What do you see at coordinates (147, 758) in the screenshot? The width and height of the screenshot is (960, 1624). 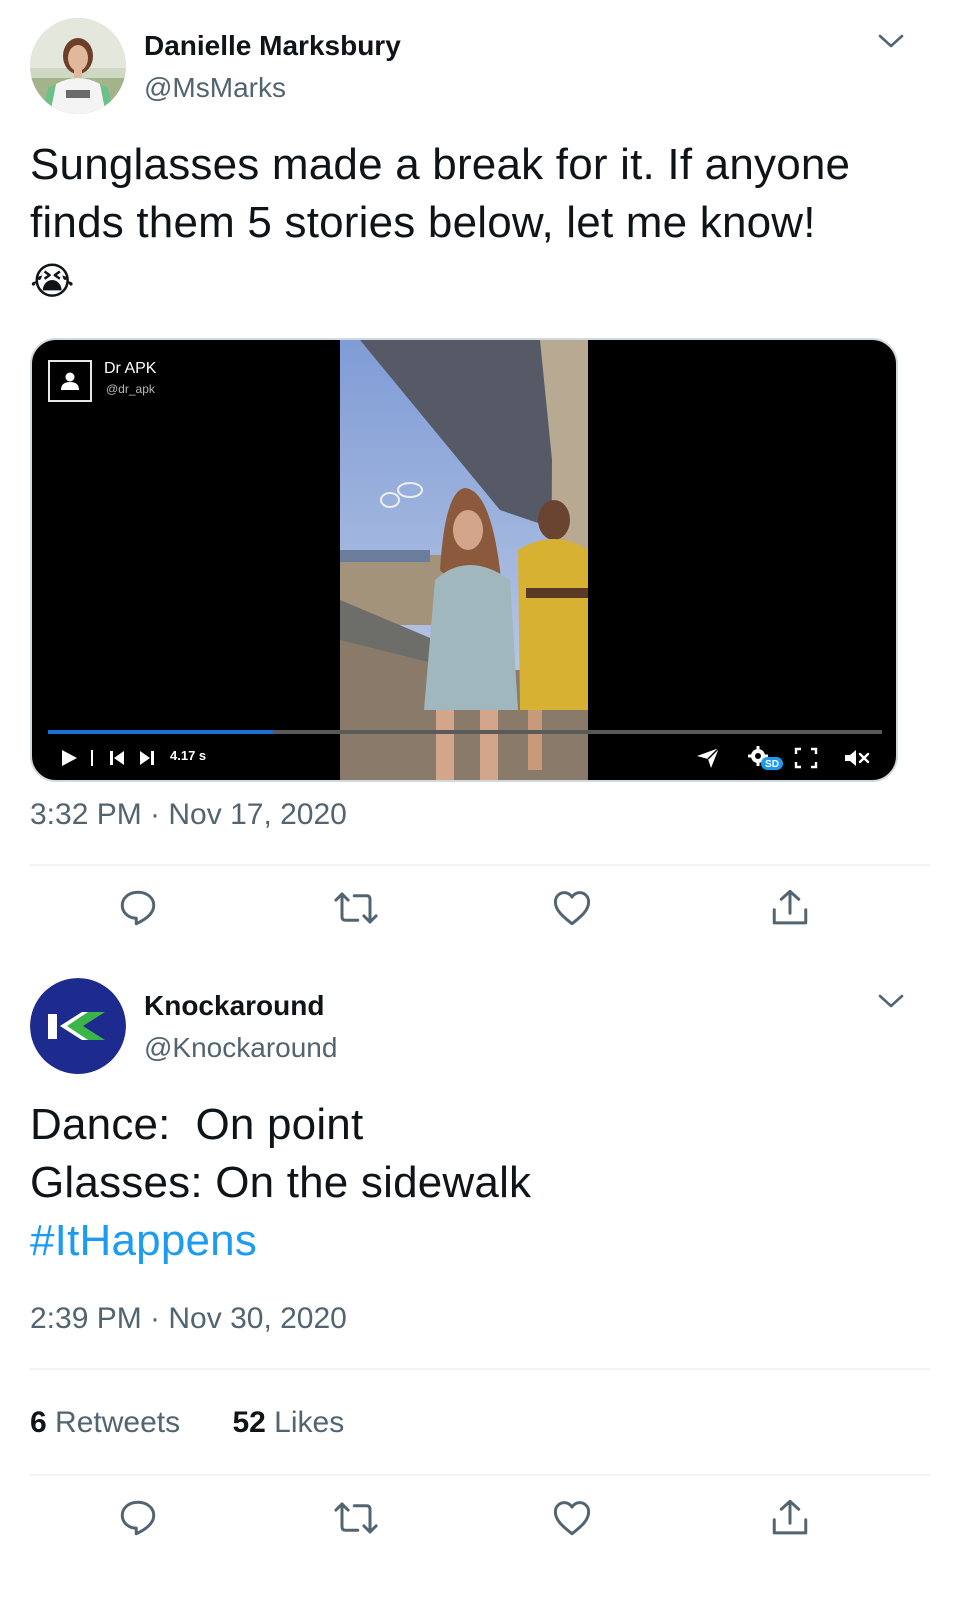 I see `skip-forward-icon` at bounding box center [147, 758].